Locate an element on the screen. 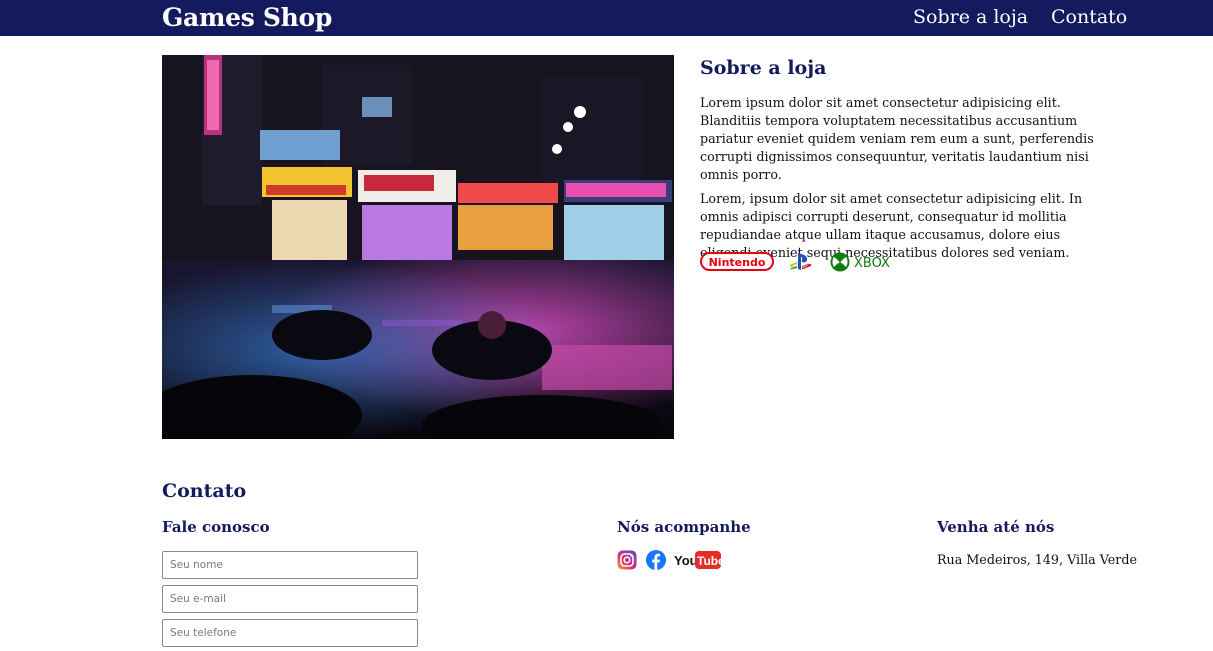 This screenshot has height=651, width=1213. brand-logo-text: Games Shop is located at coordinates (247, 17).